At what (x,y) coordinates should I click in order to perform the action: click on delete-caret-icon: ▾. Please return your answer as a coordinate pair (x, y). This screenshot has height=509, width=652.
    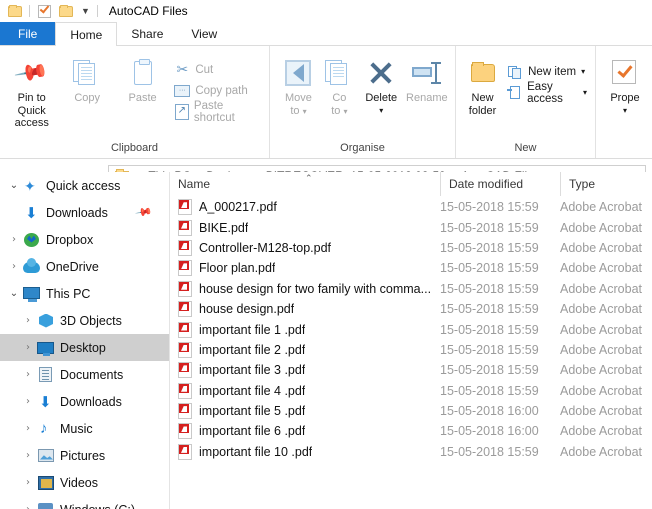
    Looking at the image, I should click on (381, 110).